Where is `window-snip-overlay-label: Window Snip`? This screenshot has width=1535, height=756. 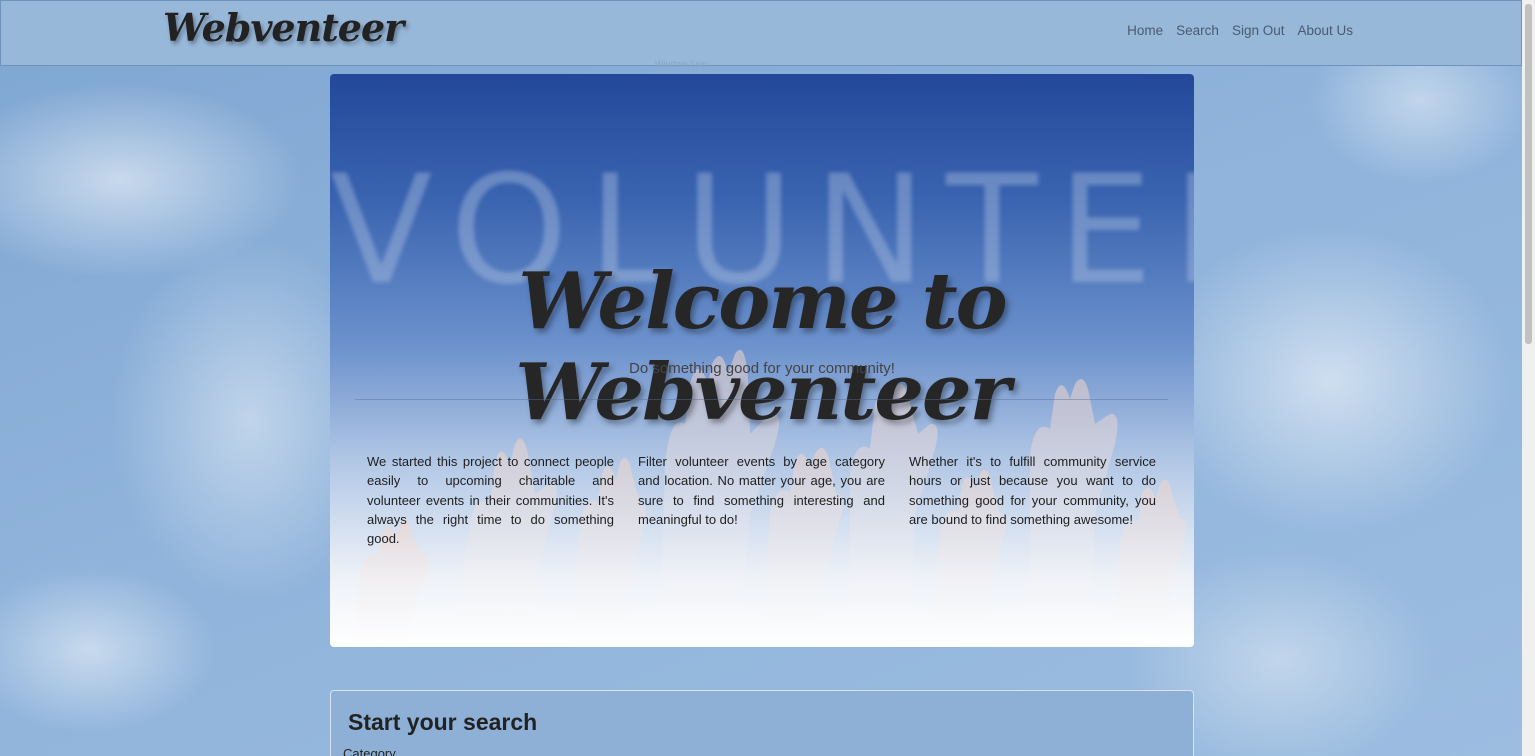 window-snip-overlay-label: Window Snip is located at coordinates (681, 64).